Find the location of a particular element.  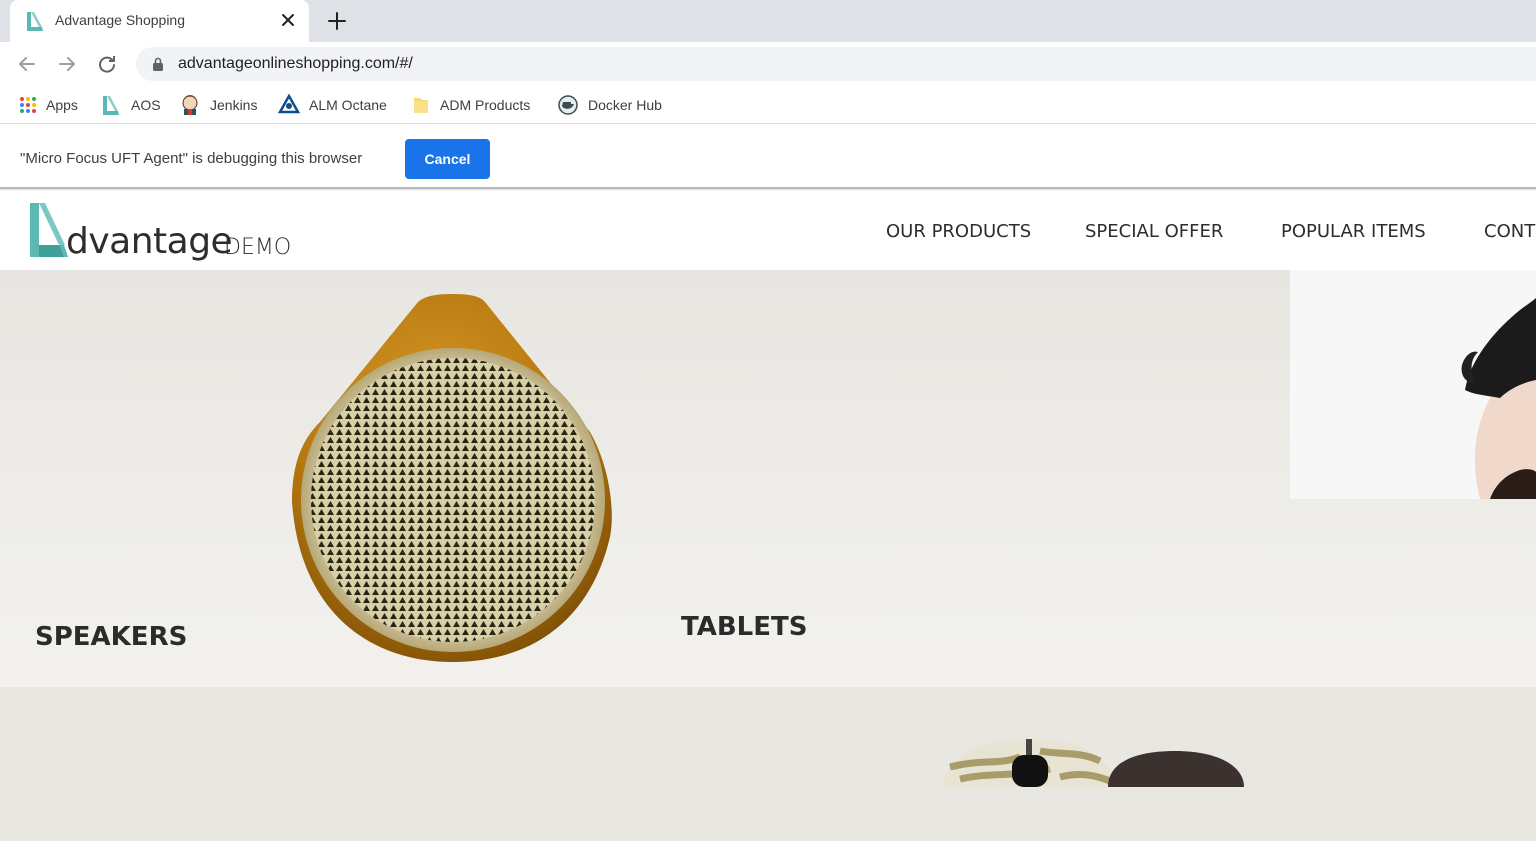

jenkins-icon is located at coordinates (190, 105).